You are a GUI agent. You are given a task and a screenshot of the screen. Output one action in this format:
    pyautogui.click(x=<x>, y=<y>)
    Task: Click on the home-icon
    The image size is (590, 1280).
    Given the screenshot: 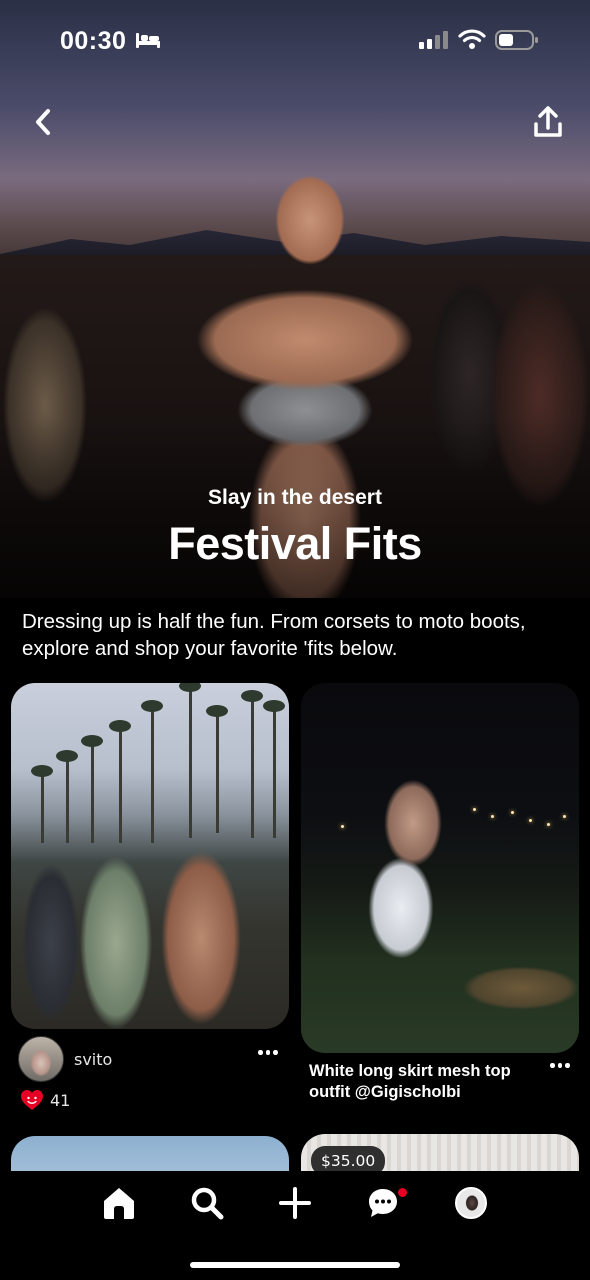 What is the action you would take?
    pyautogui.click(x=119, y=1203)
    